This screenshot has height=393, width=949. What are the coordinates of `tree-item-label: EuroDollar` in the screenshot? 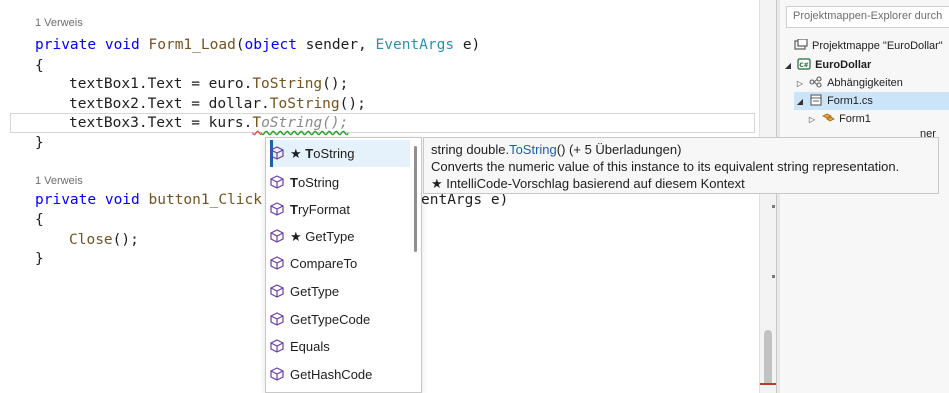 It's located at (843, 65).